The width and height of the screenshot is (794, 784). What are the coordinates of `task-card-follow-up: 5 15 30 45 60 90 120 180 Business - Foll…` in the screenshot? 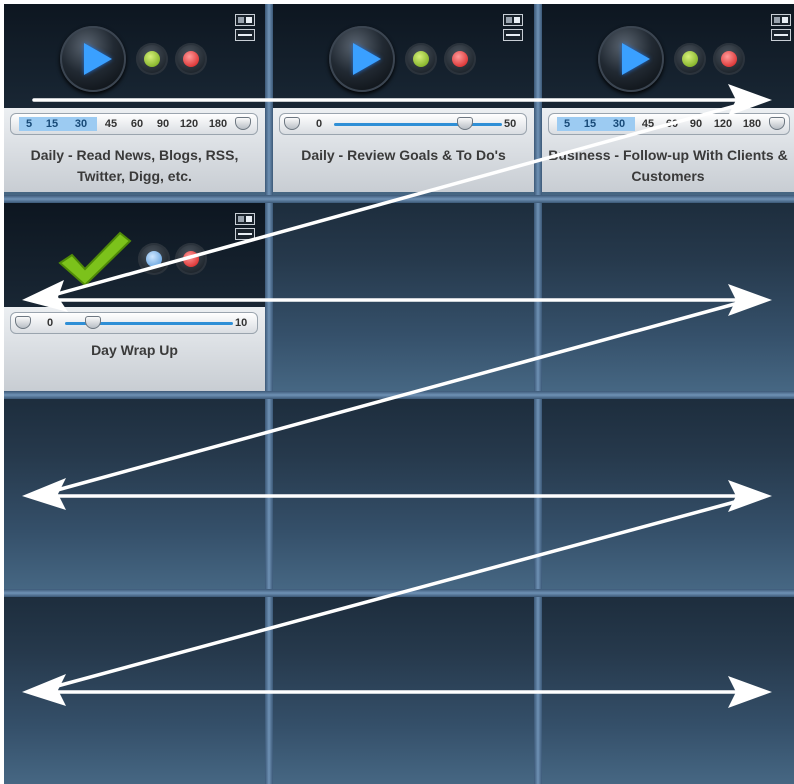 It's located at (668, 99).